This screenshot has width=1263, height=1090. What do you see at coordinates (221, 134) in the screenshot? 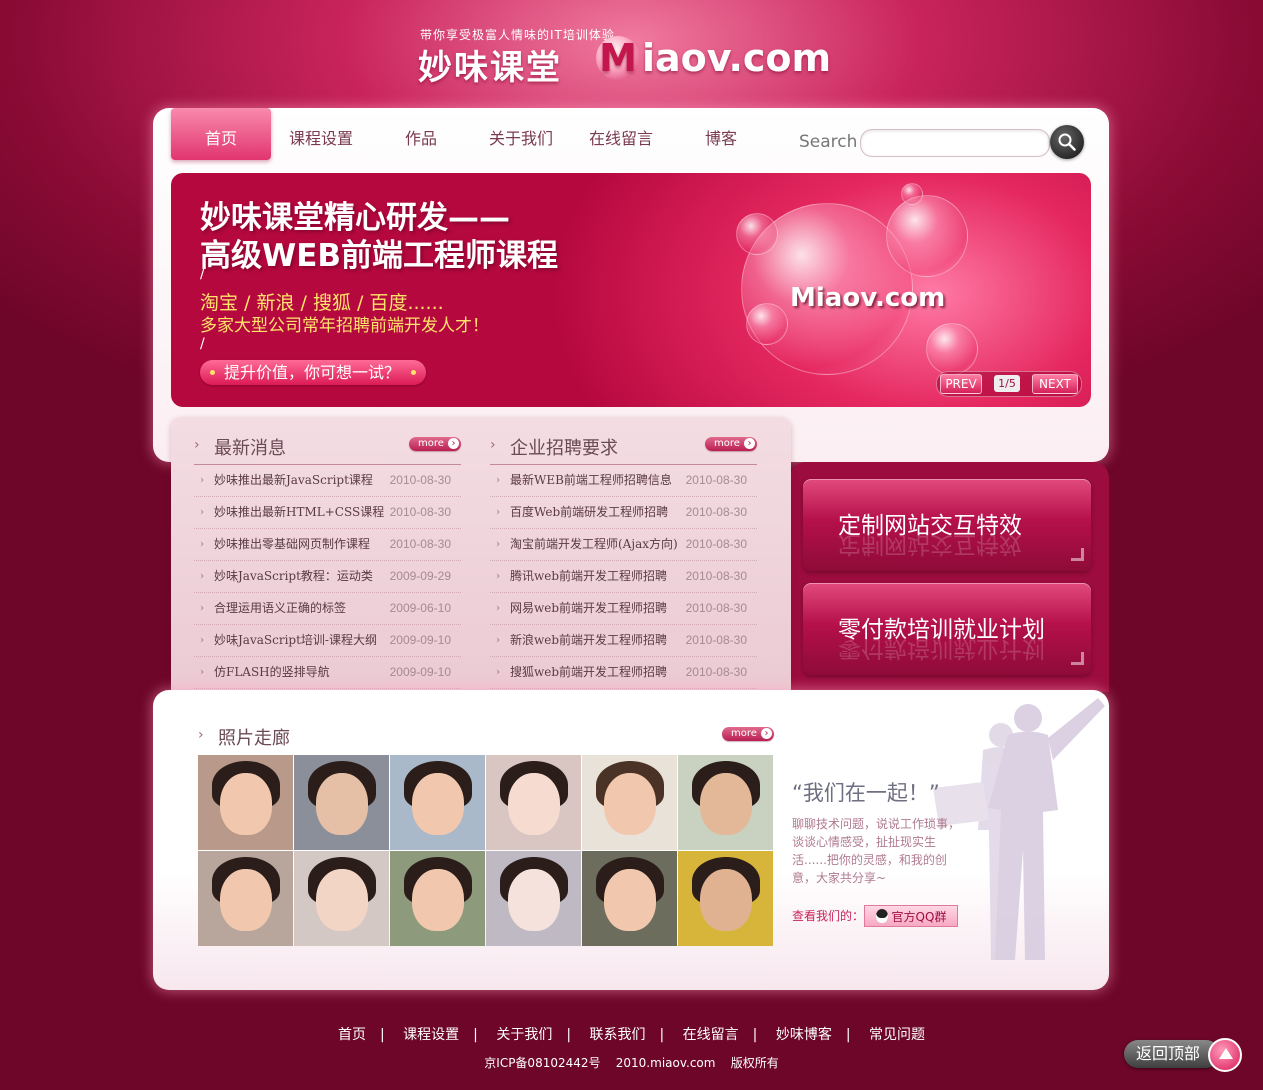
I see `nav-item-home: 首页` at bounding box center [221, 134].